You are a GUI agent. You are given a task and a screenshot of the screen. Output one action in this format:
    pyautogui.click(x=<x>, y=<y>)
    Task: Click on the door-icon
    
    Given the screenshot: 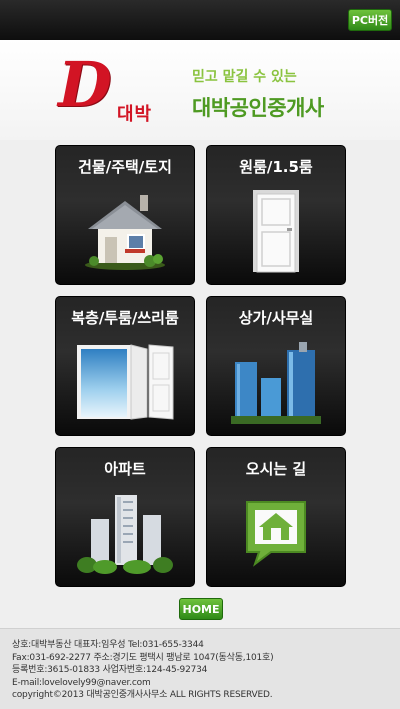 What is the action you would take?
    pyautogui.click(x=276, y=231)
    